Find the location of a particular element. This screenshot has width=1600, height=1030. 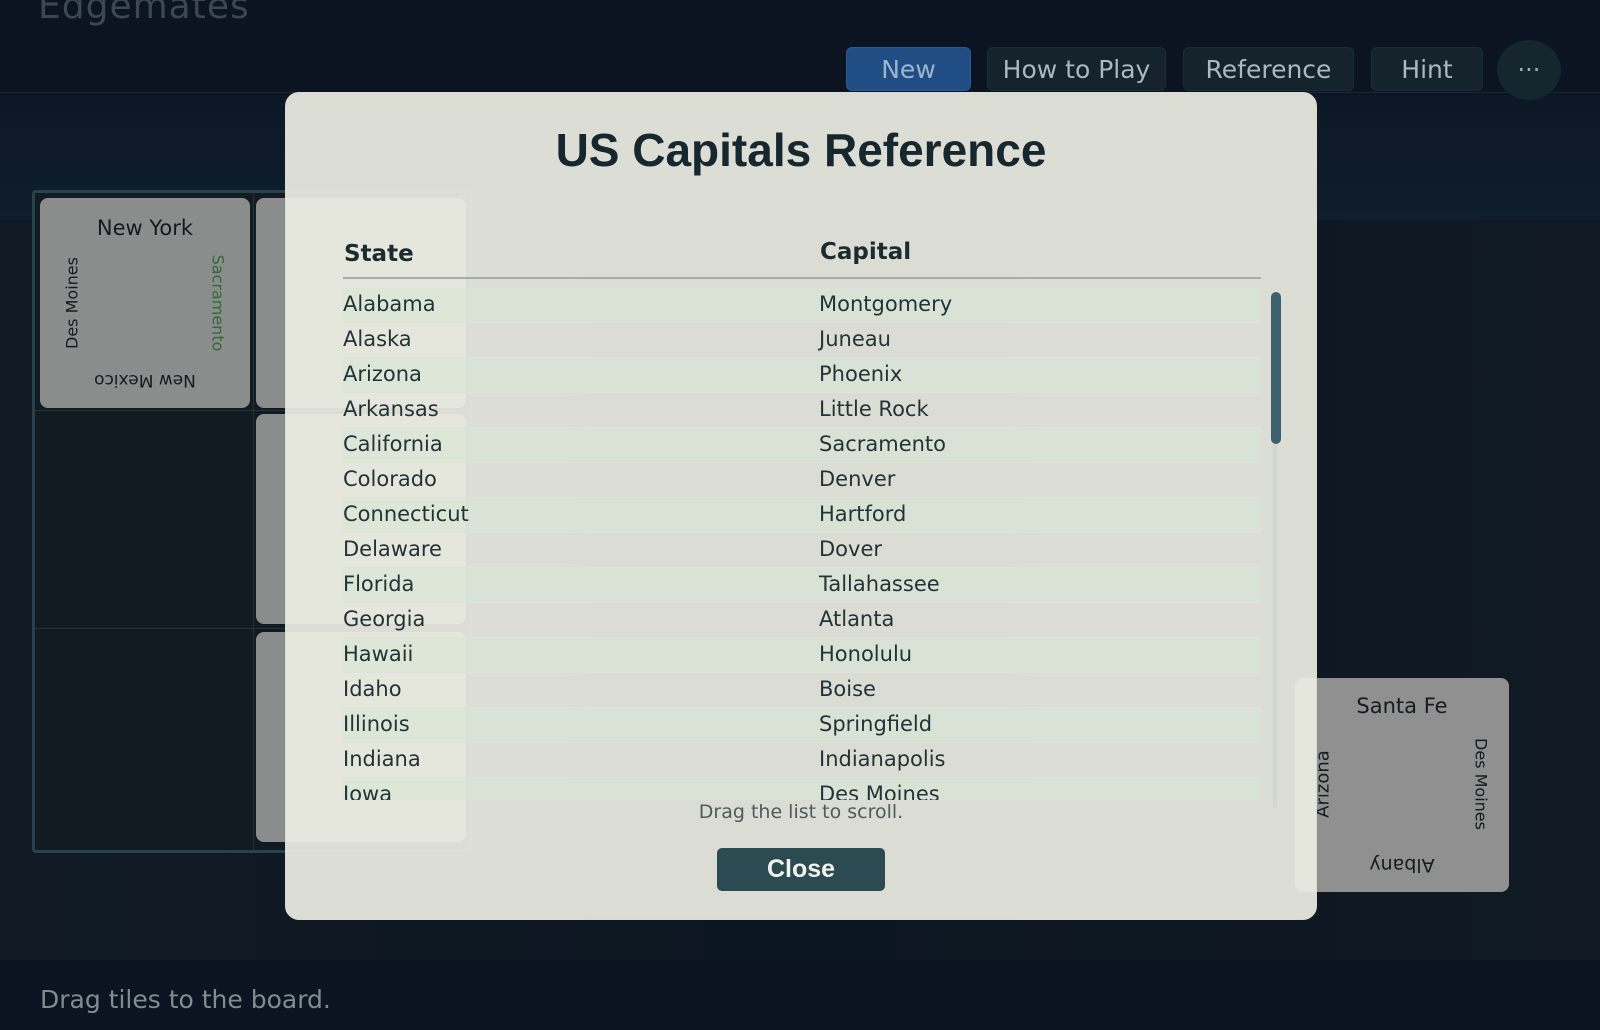

state-cell: Connecticut is located at coordinates (406, 514).